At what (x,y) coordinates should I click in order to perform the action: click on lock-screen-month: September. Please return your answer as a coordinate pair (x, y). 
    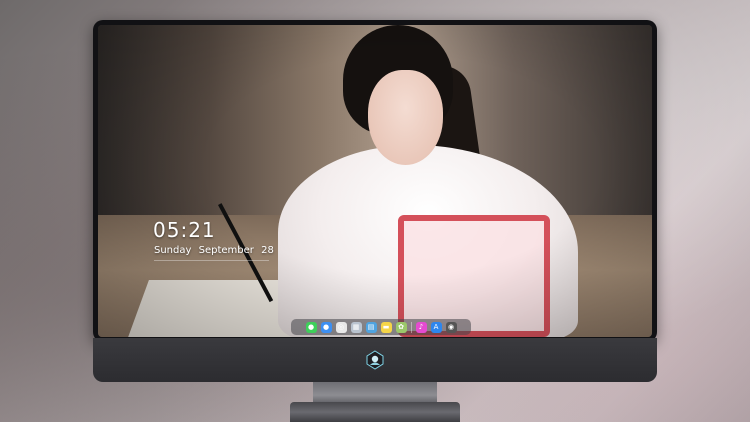
    Looking at the image, I should click on (226, 250).